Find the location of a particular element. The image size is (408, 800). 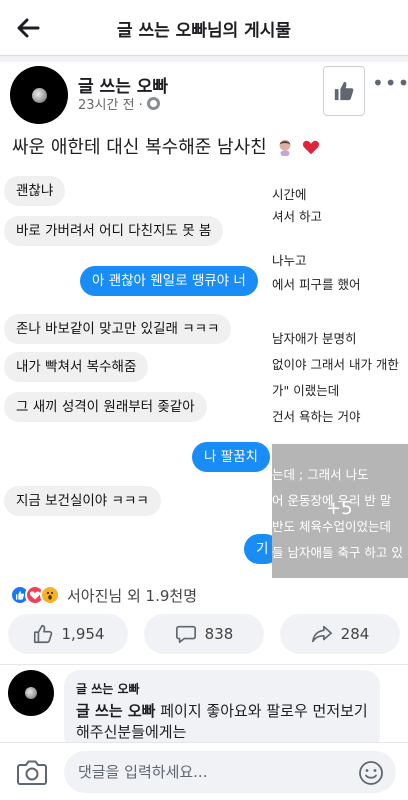

commenter-name: 글 쓰는 오빠 is located at coordinates (222, 688).